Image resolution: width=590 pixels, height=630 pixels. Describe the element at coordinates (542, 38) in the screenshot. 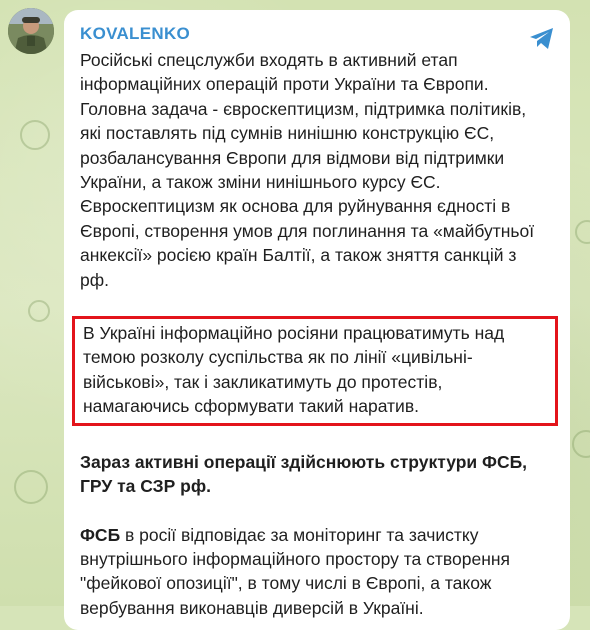

I see `telegram-share-icon` at that location.